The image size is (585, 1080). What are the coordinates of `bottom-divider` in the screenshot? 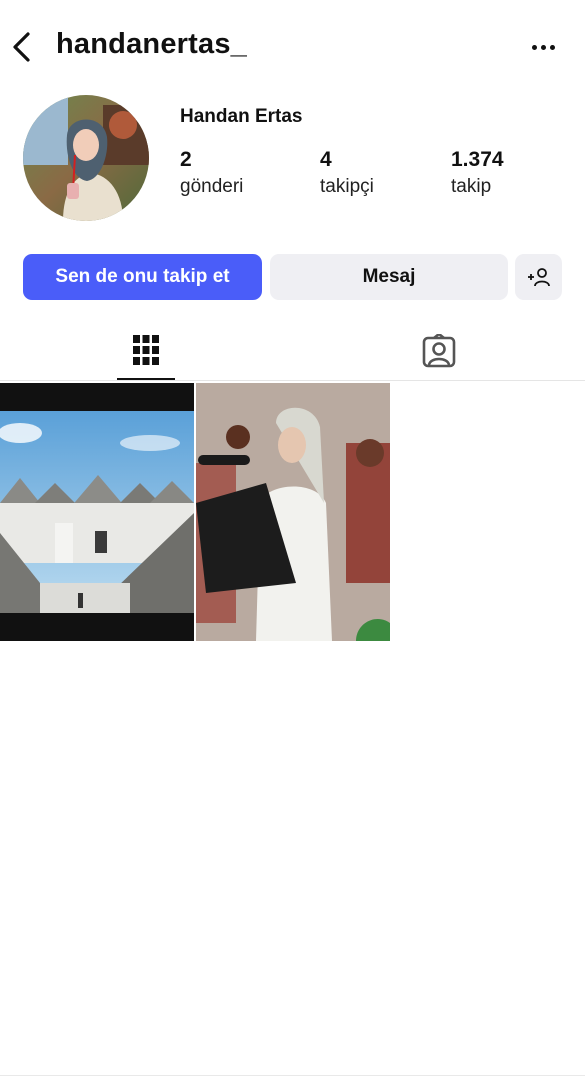 It's located at (292, 1075).